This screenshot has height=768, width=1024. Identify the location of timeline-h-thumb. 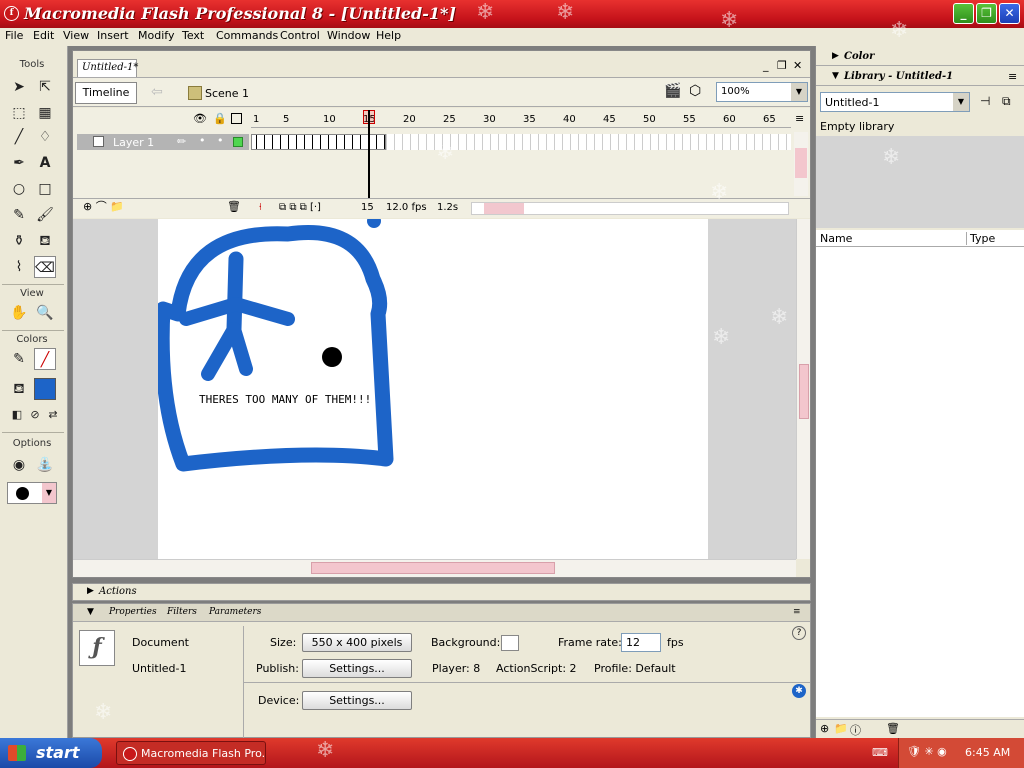
(504, 208).